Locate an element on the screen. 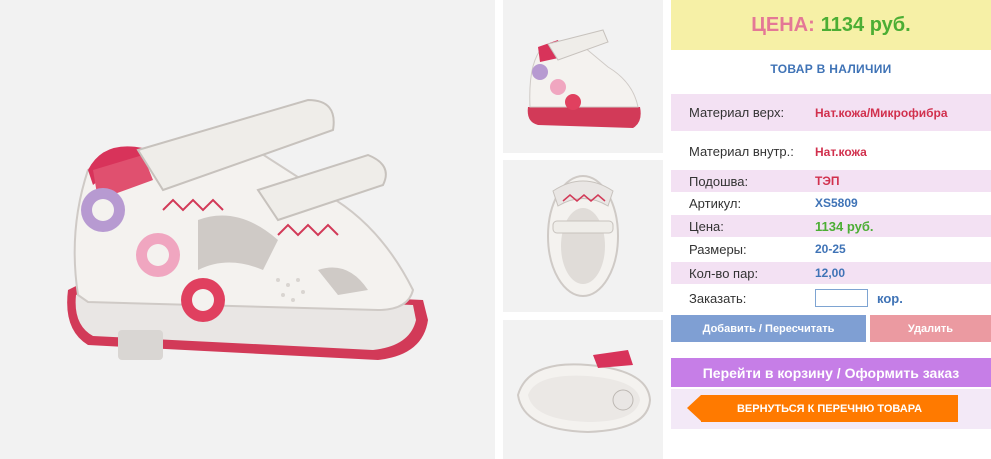 Image resolution: width=991 pixels, height=459 pixels. price-banner-label: ЦЕНА: is located at coordinates (783, 24).